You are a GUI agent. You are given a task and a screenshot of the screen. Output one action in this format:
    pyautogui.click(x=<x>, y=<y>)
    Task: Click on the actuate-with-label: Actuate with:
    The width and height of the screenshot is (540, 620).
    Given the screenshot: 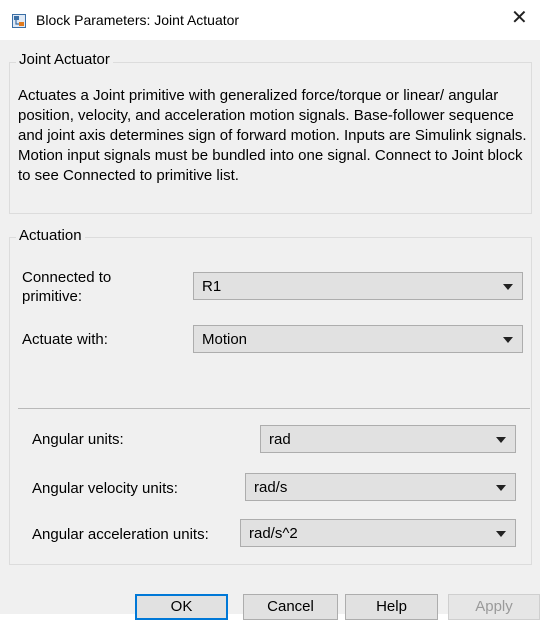 What is the action you would take?
    pyautogui.click(x=65, y=339)
    